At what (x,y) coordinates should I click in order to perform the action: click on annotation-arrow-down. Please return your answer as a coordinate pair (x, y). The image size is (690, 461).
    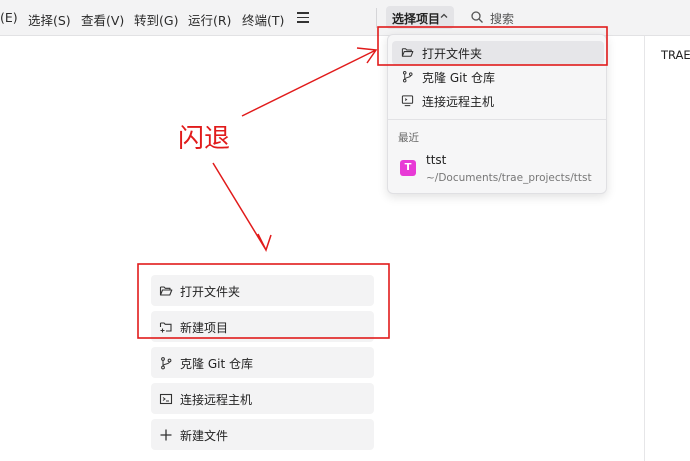
    Looking at the image, I should click on (242, 207).